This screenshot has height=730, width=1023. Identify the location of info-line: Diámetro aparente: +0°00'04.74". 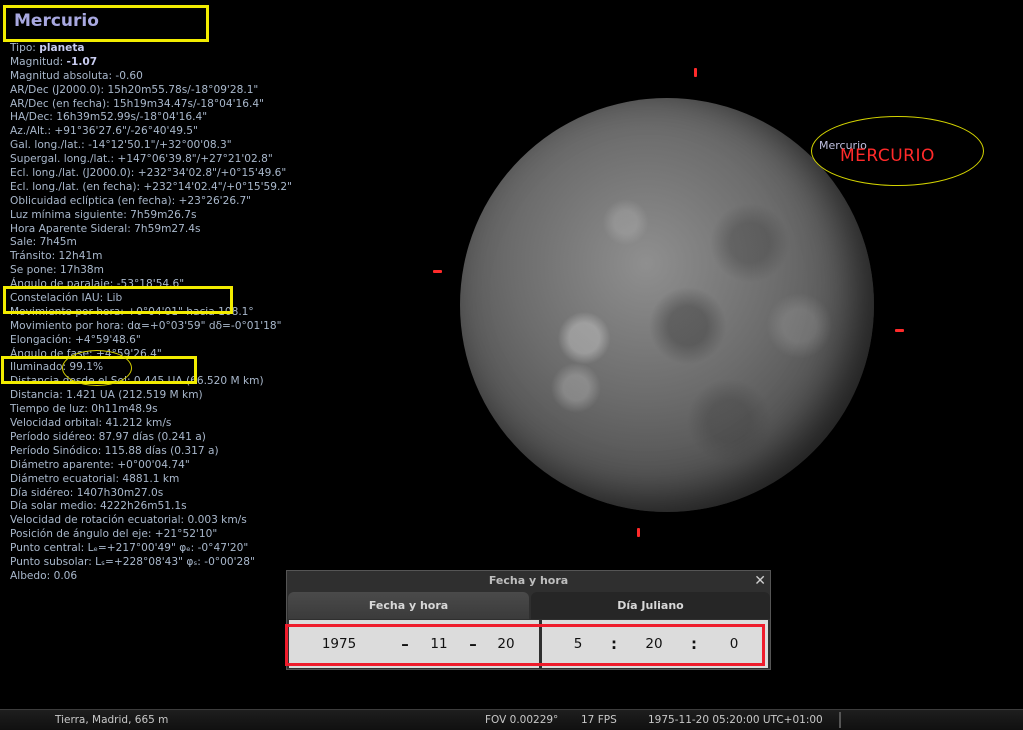
(151, 466).